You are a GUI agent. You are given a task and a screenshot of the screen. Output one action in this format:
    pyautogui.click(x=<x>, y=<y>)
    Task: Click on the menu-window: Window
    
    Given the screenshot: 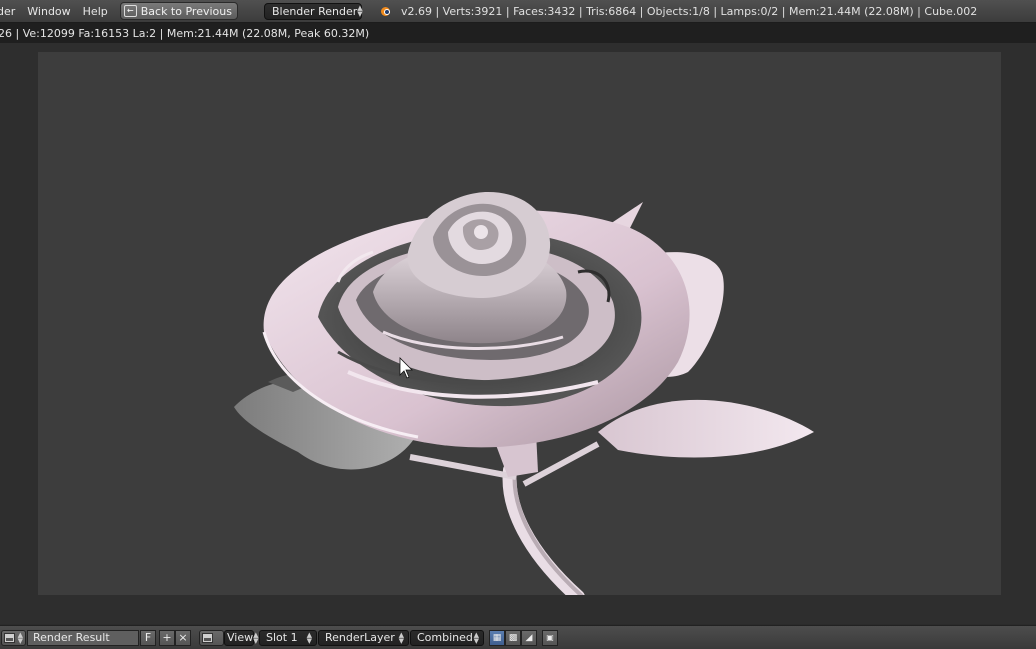 What is the action you would take?
    pyautogui.click(x=48, y=11)
    